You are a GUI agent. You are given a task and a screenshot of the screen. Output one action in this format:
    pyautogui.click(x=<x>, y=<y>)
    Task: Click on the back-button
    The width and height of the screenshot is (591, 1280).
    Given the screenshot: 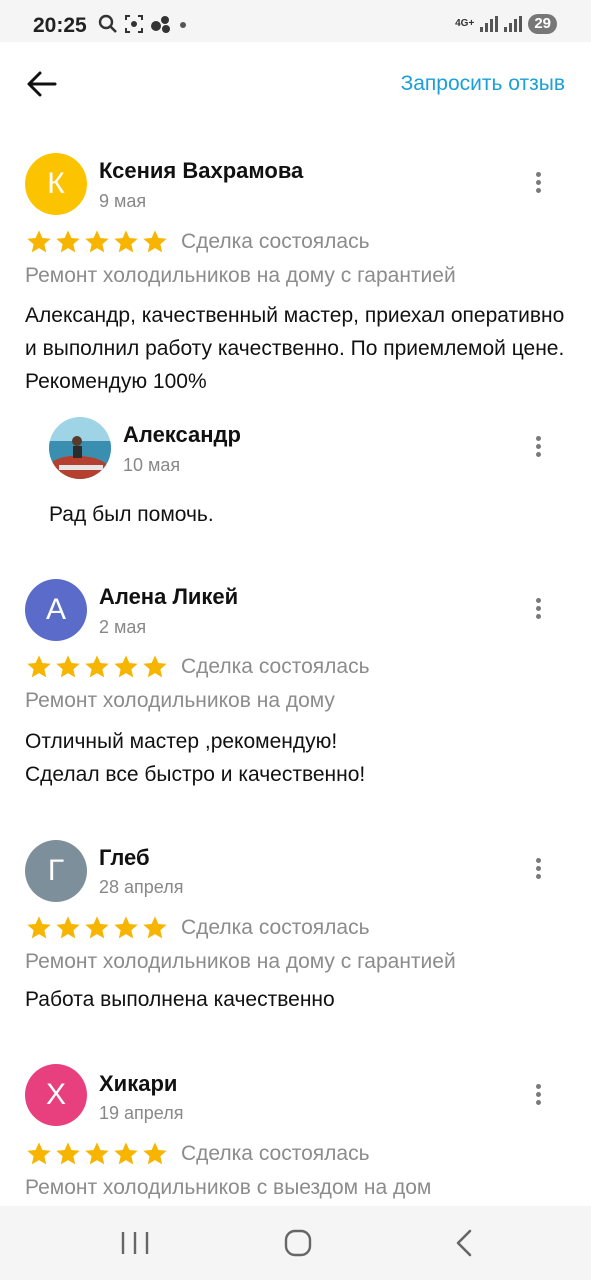 What is the action you would take?
    pyautogui.click(x=42, y=84)
    